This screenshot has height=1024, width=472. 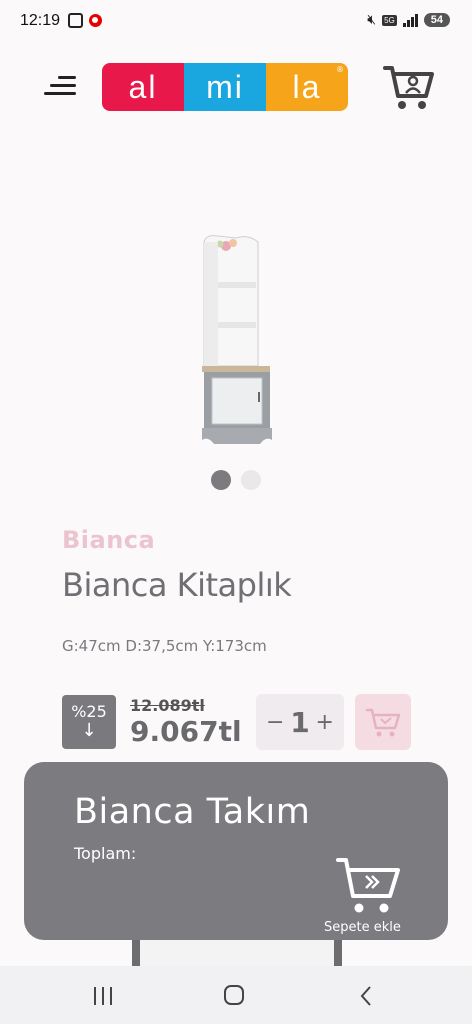 What do you see at coordinates (237, 341) in the screenshot?
I see `product-image` at bounding box center [237, 341].